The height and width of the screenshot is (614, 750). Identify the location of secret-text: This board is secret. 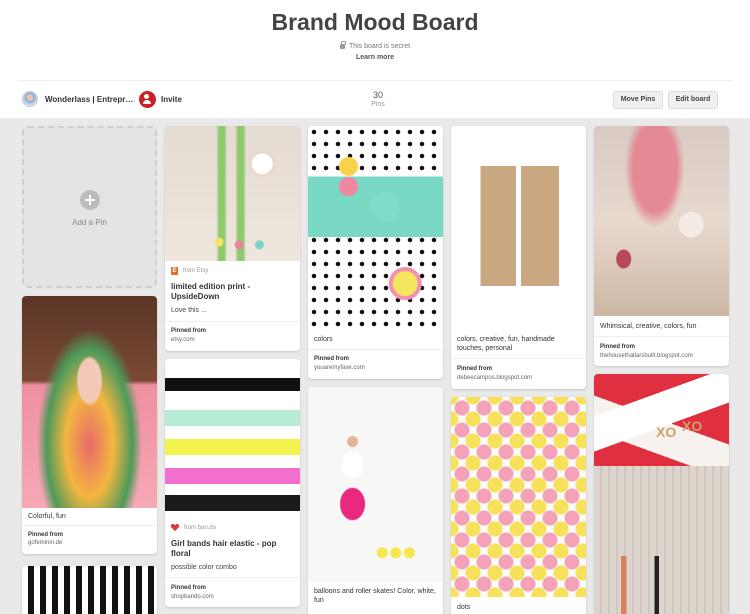
(379, 46).